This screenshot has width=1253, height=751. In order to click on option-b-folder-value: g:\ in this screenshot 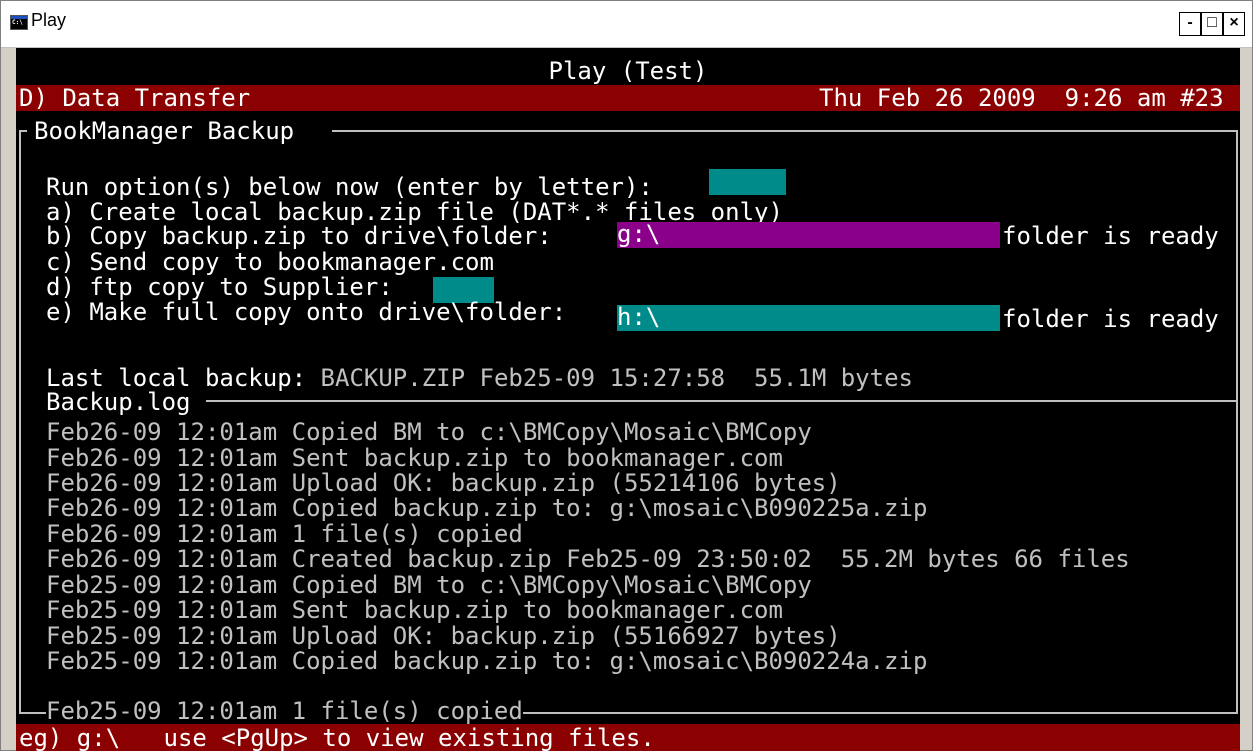, I will do `click(639, 234)`.